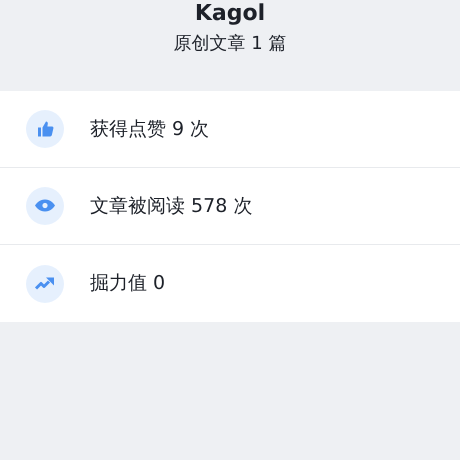 The height and width of the screenshot is (460, 460). I want to click on stat-label: 获得点赞 9 次, so click(150, 129).